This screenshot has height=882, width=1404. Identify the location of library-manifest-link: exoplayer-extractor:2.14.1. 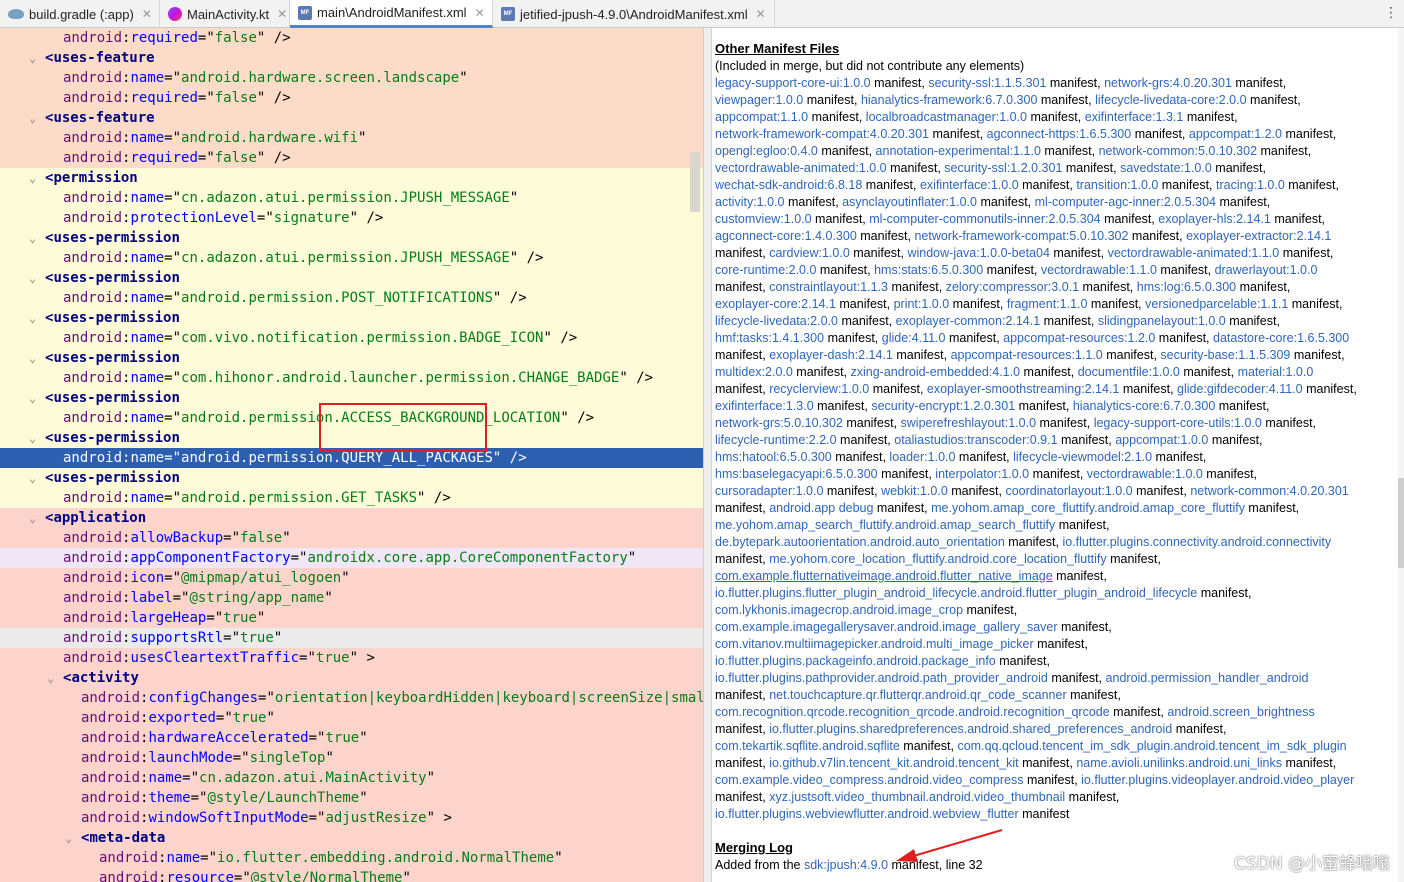
(1258, 236).